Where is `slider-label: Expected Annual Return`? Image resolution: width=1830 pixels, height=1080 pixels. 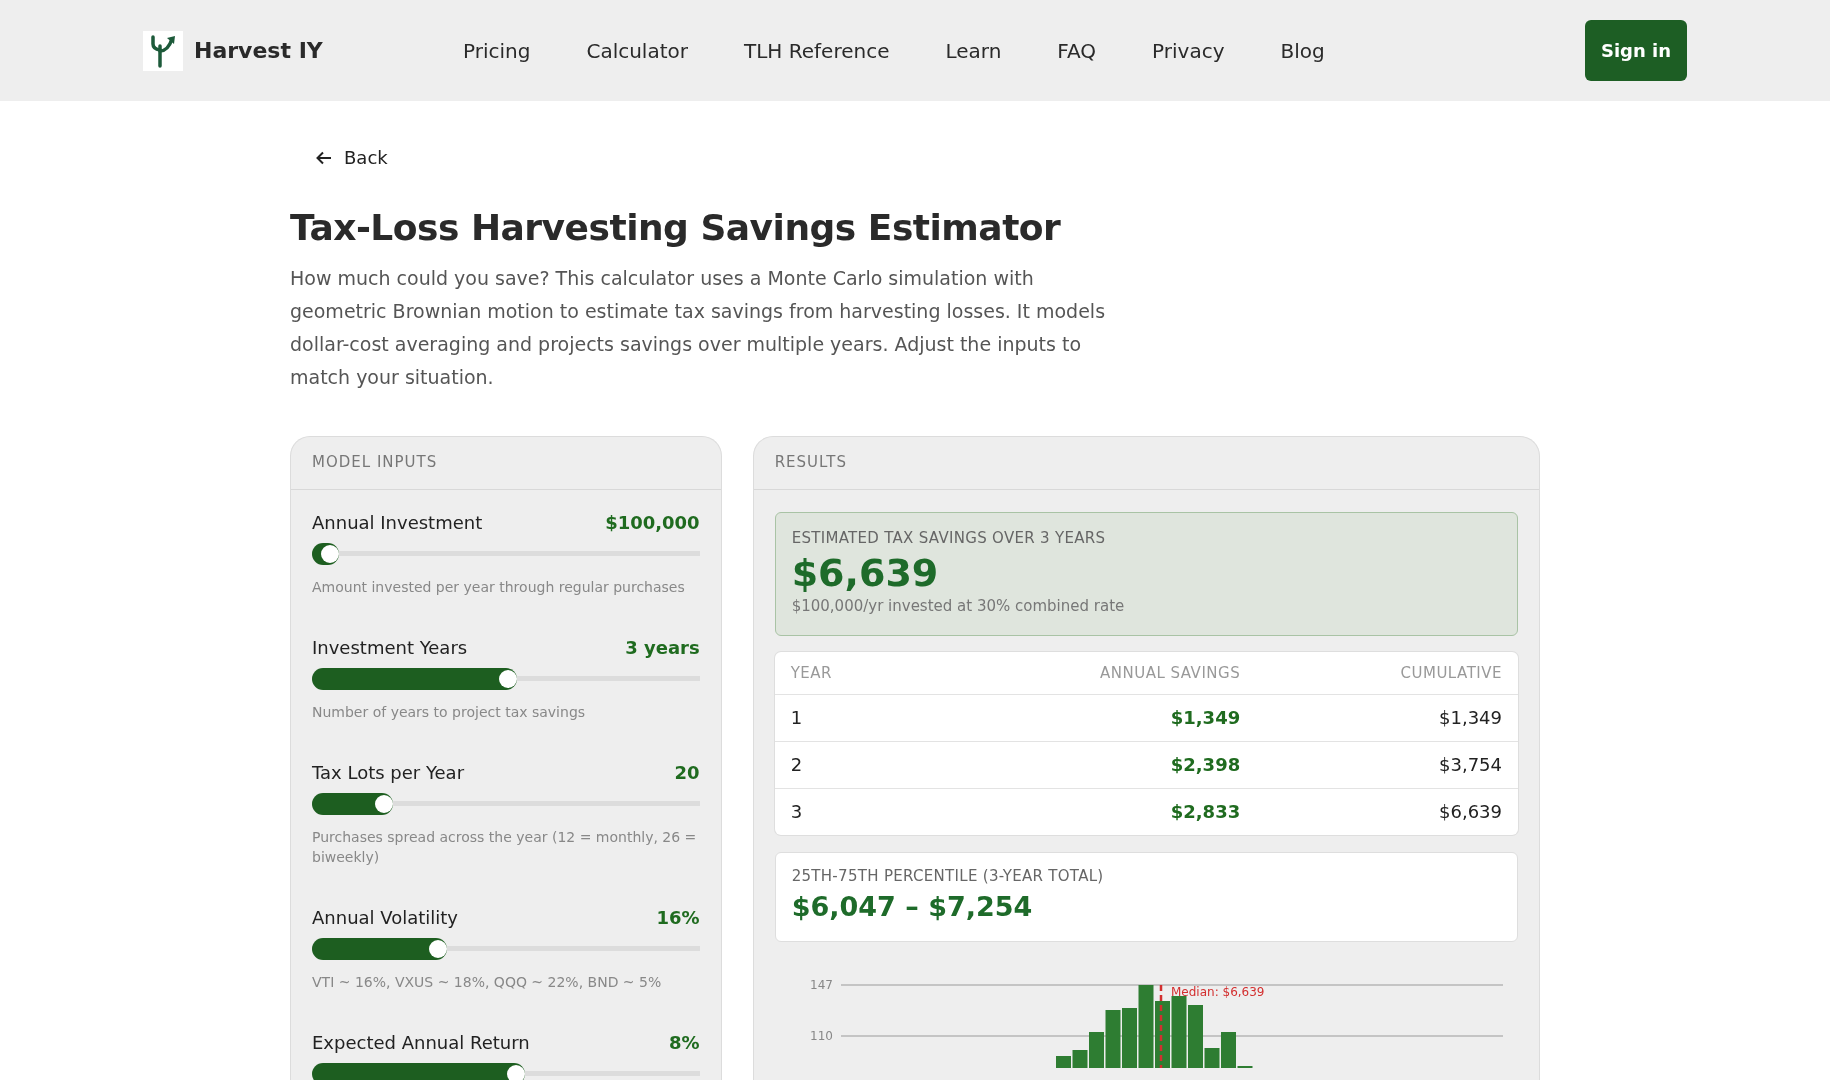 slider-label: Expected Annual Return is located at coordinates (421, 1042).